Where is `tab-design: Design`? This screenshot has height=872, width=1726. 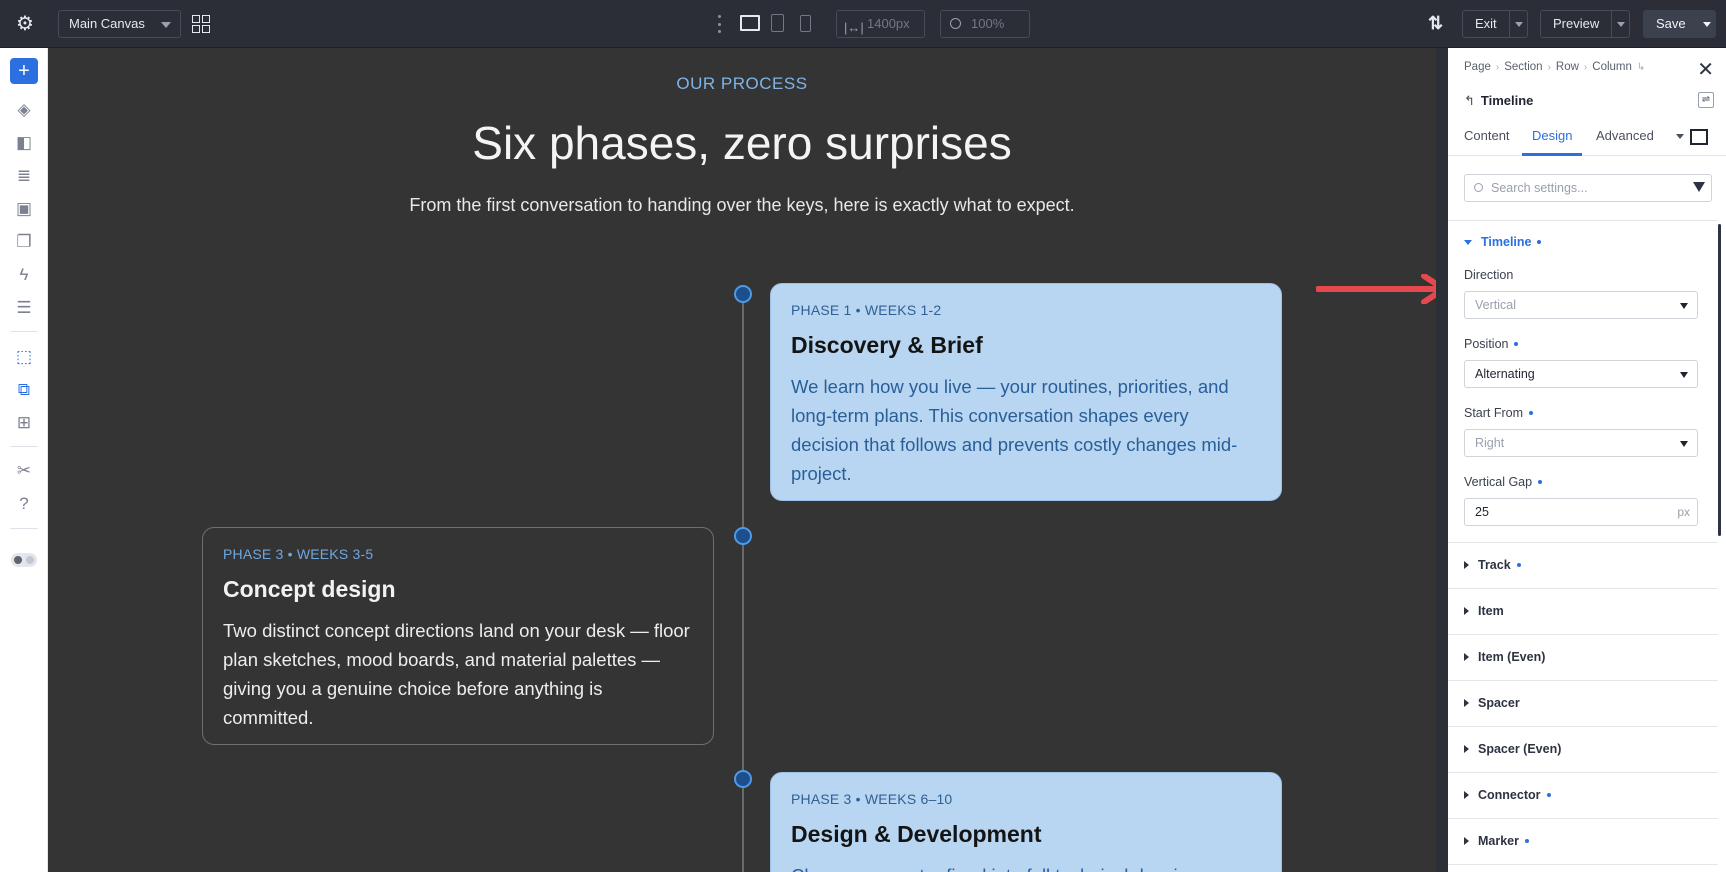
tab-design: Design is located at coordinates (1552, 135).